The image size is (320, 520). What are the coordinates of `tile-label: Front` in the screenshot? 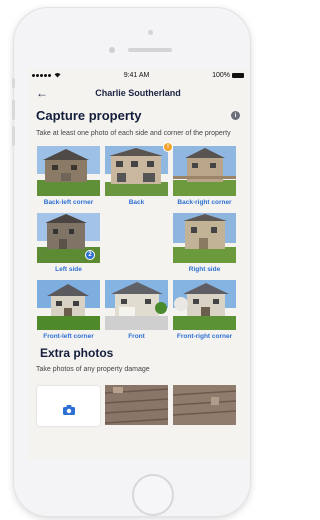 It's located at (136, 336).